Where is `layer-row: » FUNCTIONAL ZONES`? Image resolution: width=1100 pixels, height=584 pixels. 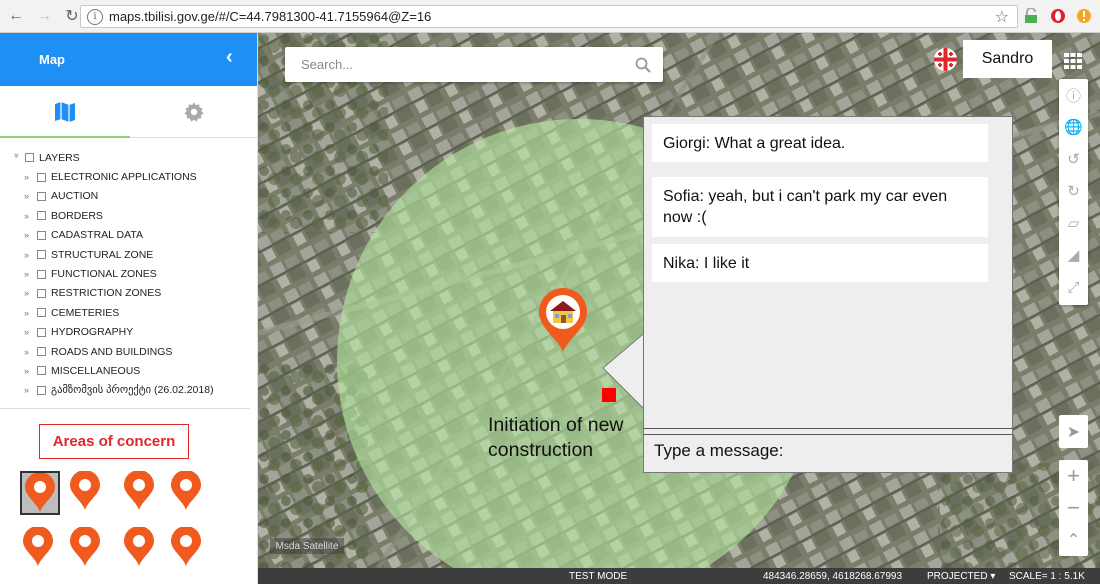
layer-row: » FUNCTIONAL ZONES is located at coordinates (134, 273).